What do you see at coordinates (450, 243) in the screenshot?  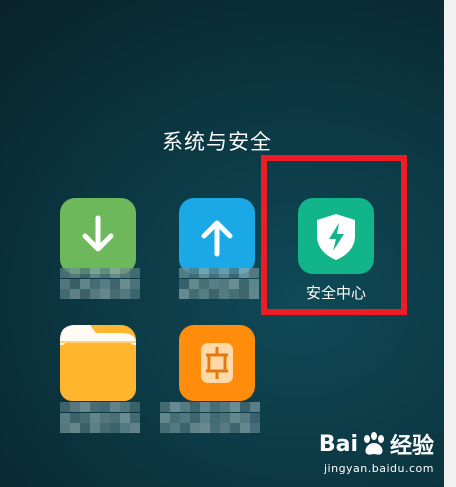 I see `screen-edge` at bounding box center [450, 243].